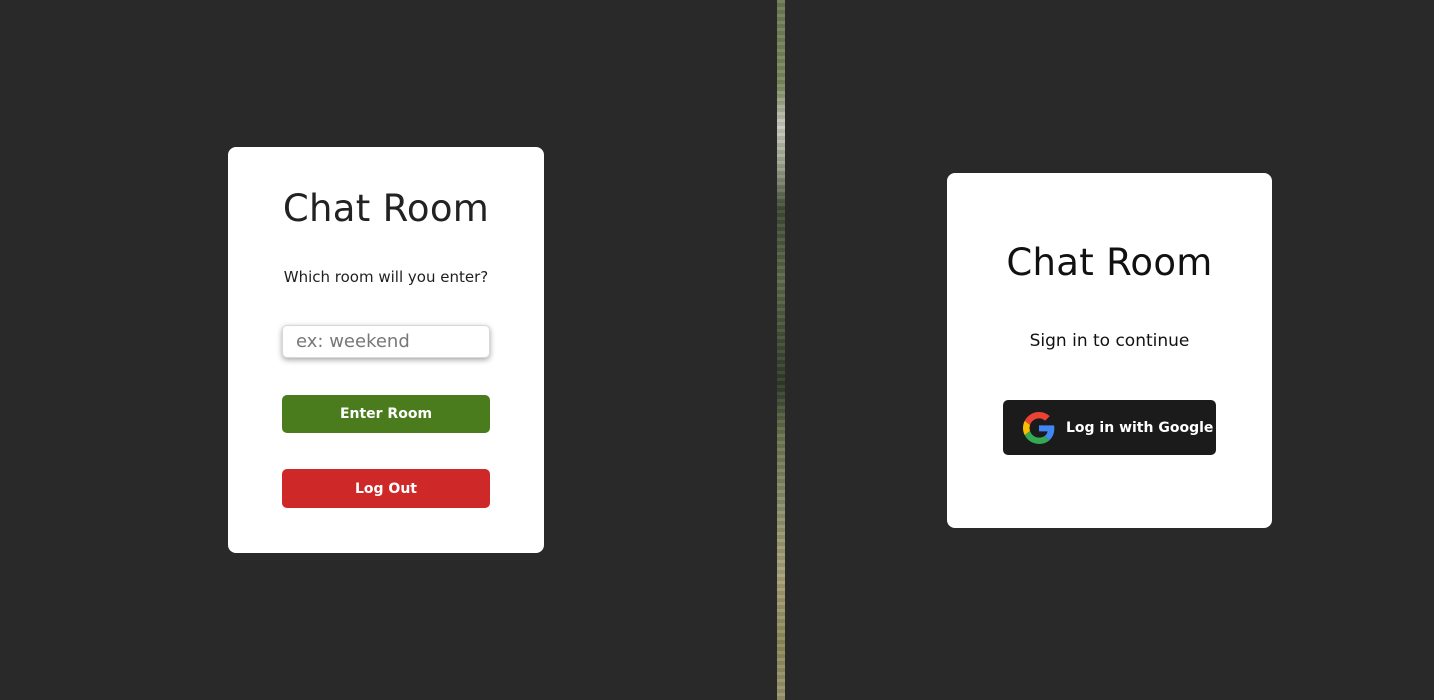  What do you see at coordinates (386, 341) in the screenshot?
I see `room-name-input` at bounding box center [386, 341].